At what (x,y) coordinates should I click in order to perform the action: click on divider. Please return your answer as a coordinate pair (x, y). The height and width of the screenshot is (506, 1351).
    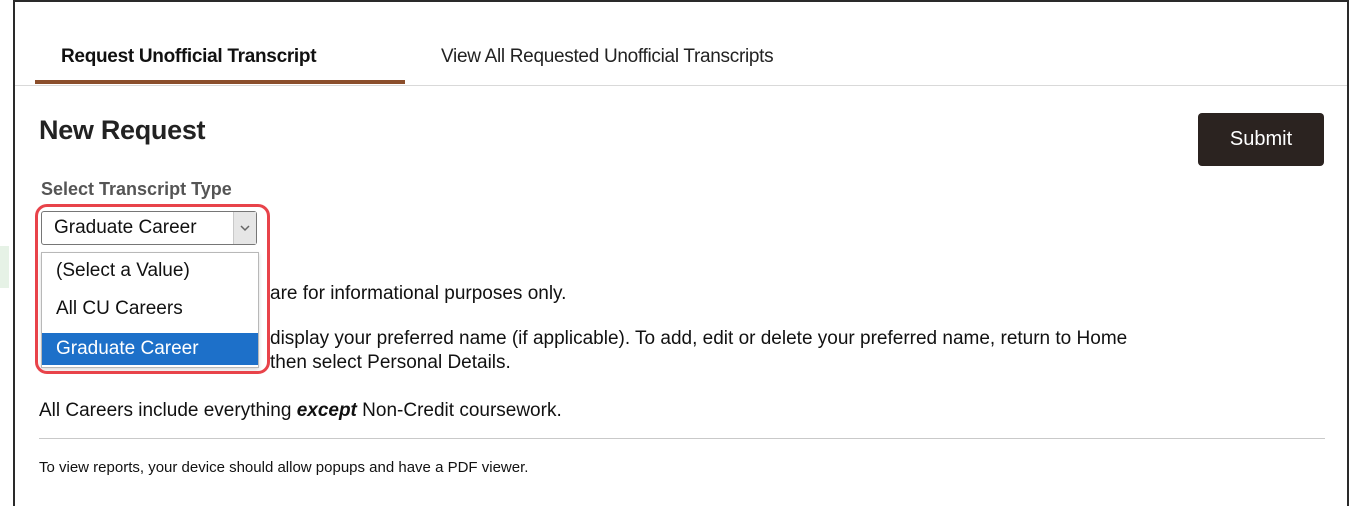
    Looking at the image, I should click on (682, 438).